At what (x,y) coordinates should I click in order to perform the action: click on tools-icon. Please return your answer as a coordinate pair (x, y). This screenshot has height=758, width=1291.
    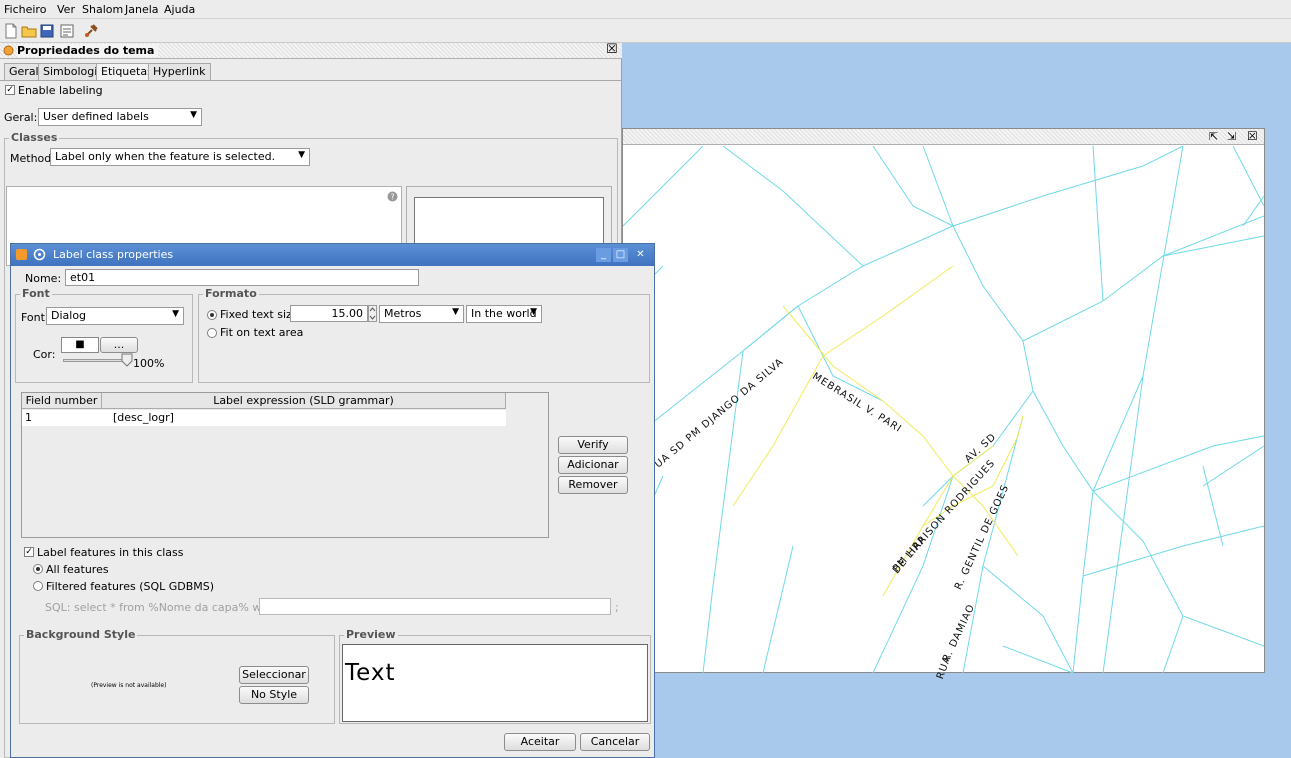
    Looking at the image, I should click on (91, 31).